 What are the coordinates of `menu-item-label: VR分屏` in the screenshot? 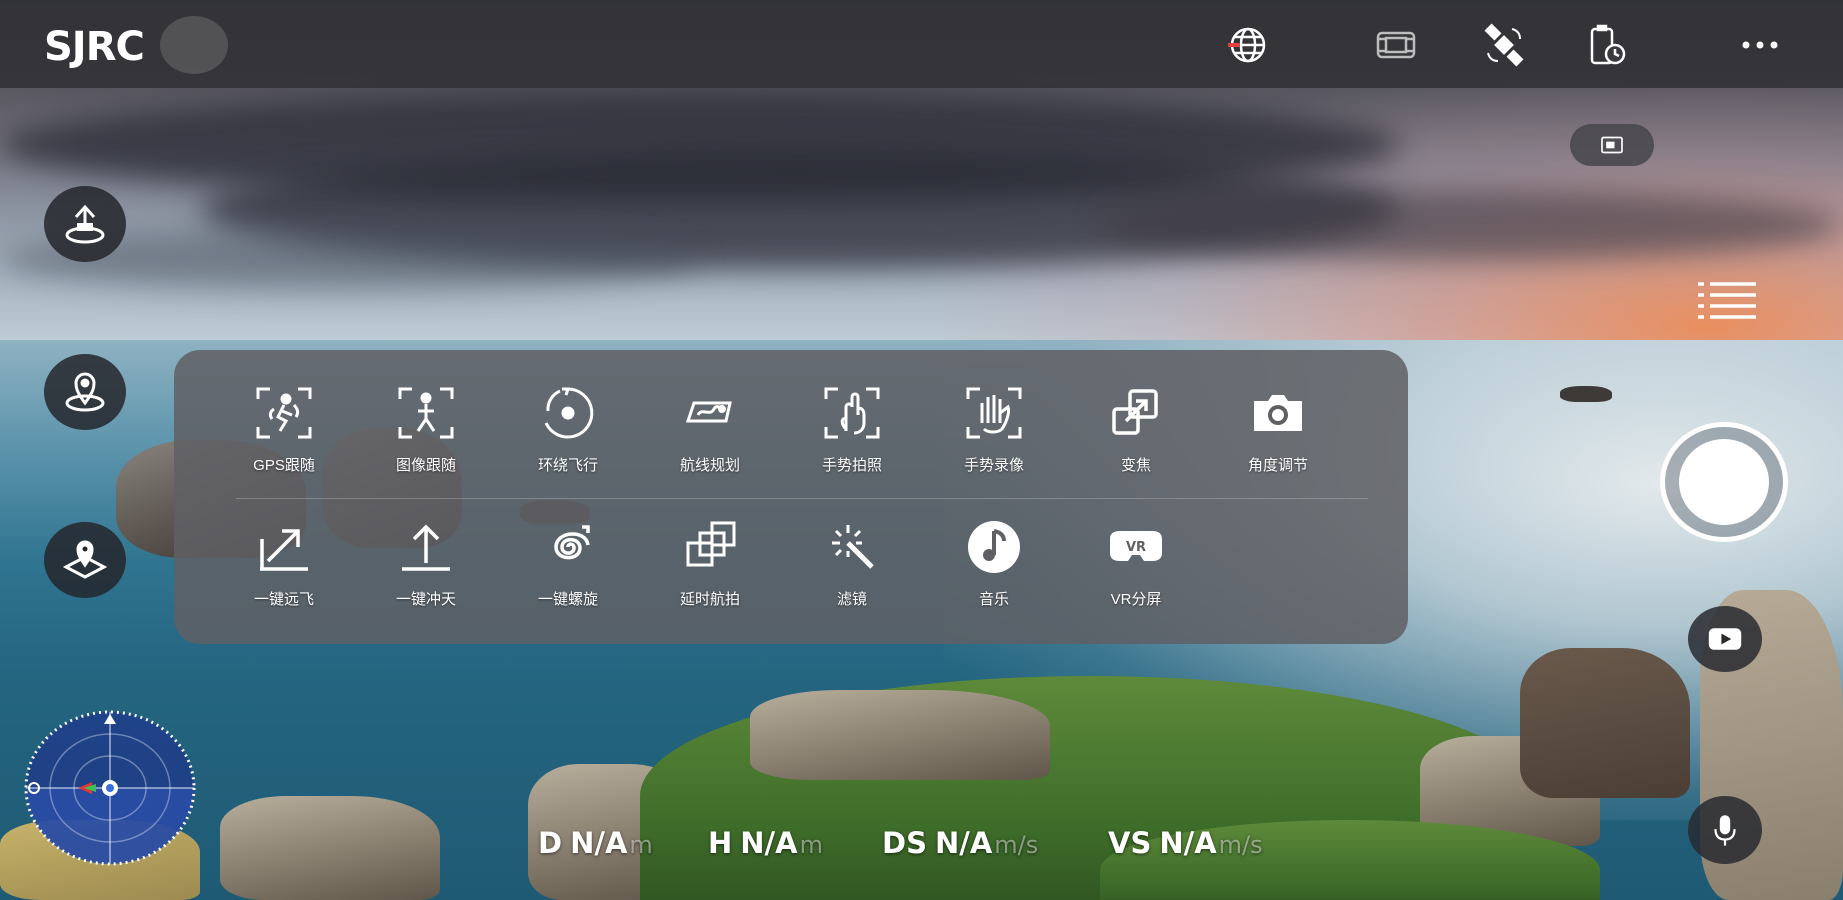 It's located at (1136, 599).